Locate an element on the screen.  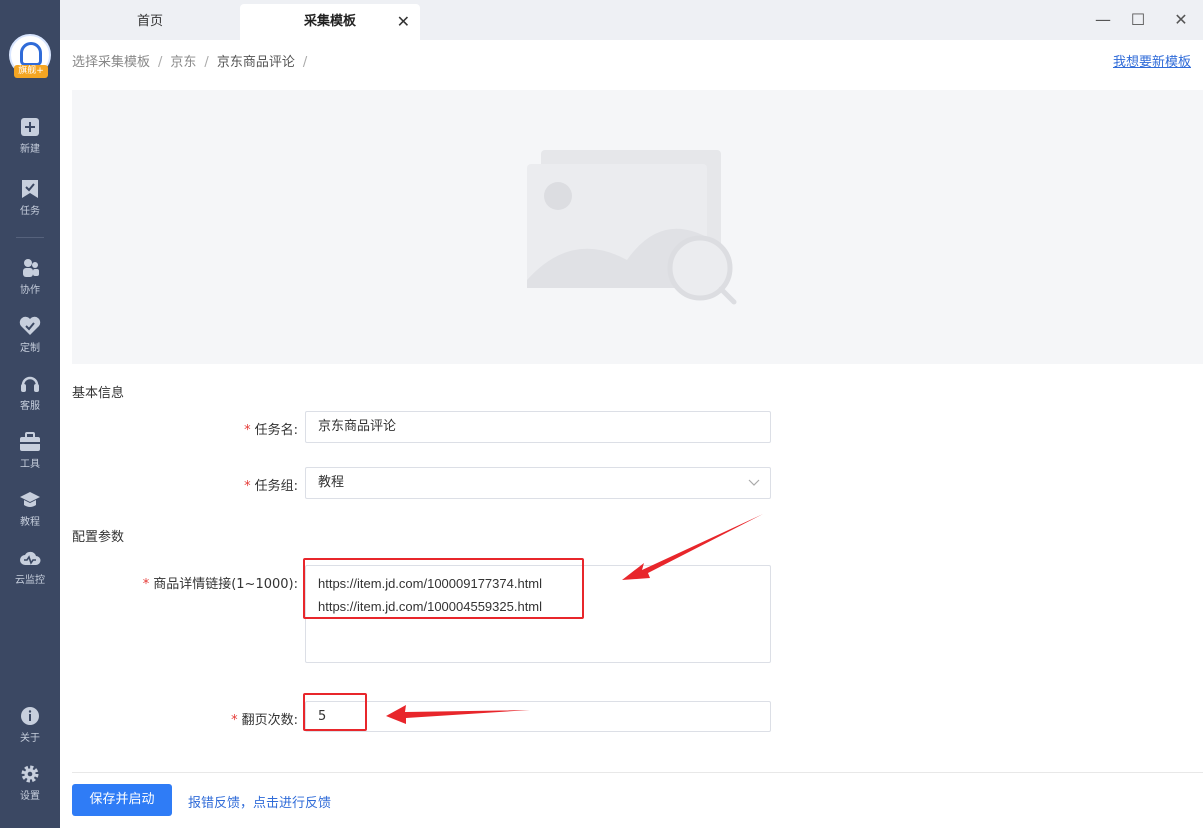
sidebar-item-collab: 协作 is located at coordinates (30, 277).